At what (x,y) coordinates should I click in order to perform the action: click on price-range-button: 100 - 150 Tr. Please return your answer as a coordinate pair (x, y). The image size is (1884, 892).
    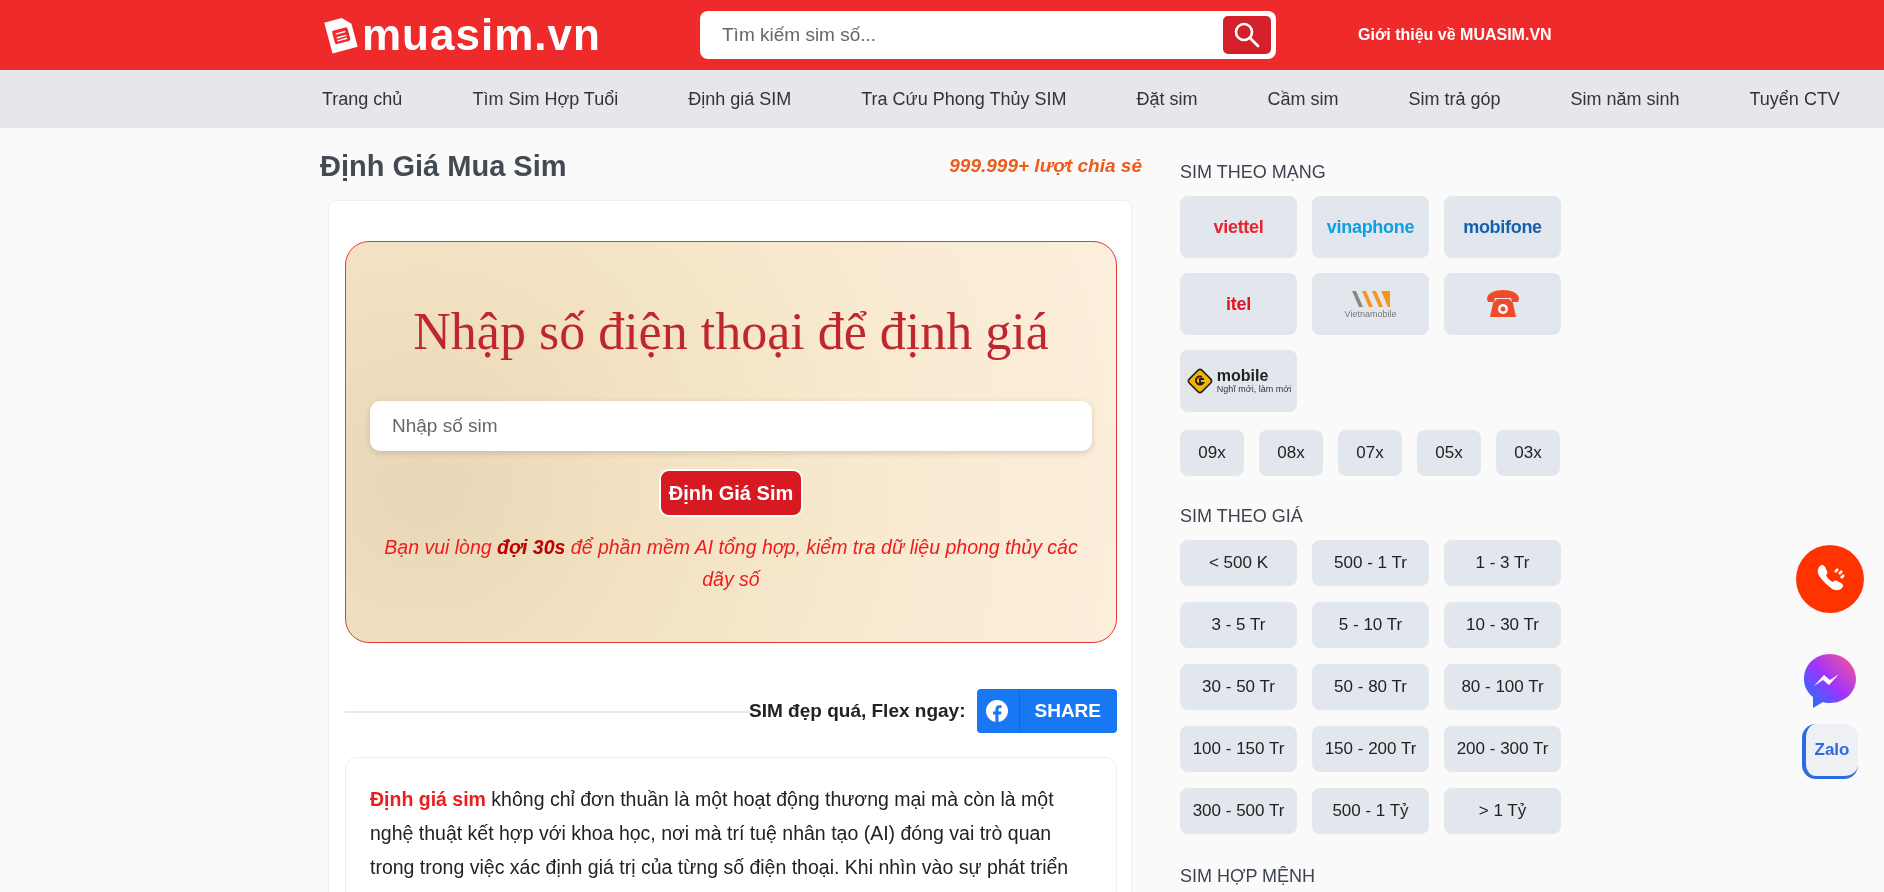
    Looking at the image, I should click on (1238, 749).